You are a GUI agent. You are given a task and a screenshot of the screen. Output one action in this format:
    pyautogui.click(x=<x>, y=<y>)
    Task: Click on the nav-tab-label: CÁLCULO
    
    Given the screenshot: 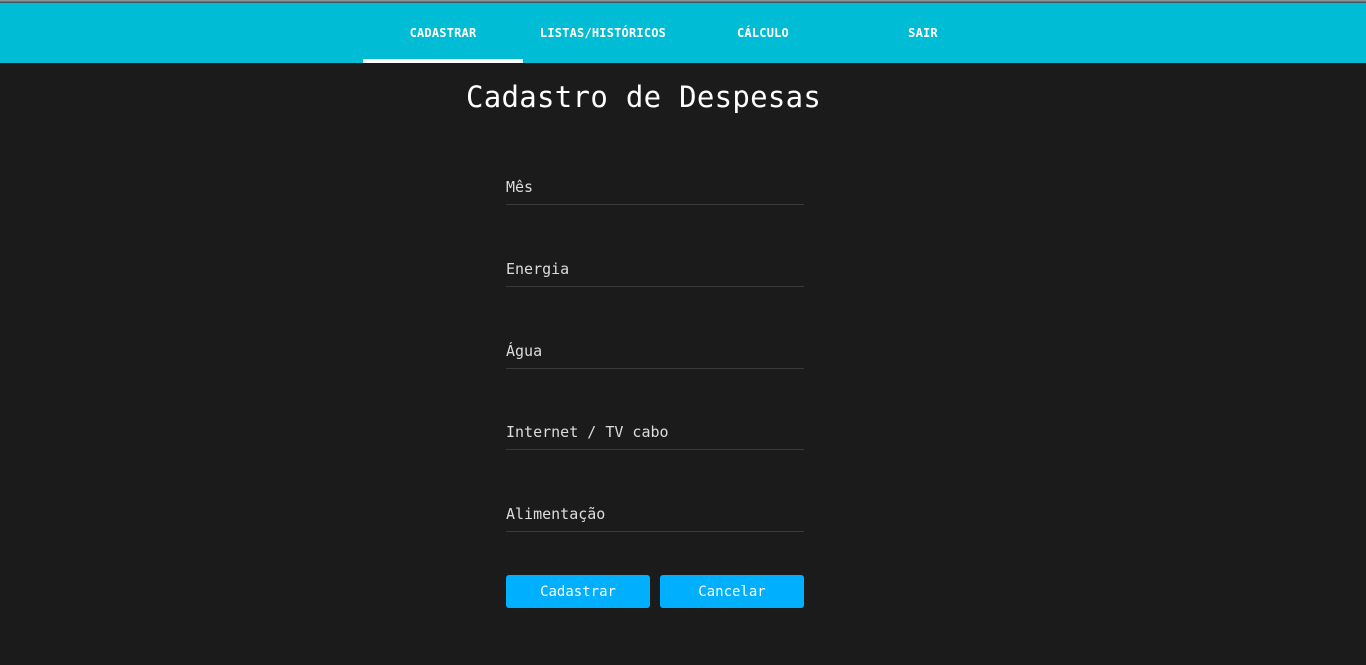 What is the action you would take?
    pyautogui.click(x=763, y=33)
    